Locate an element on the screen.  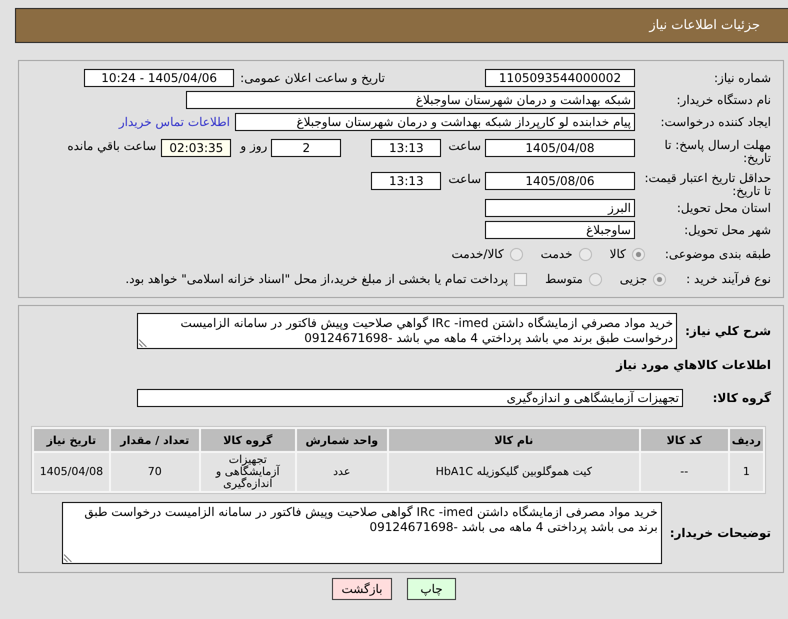
field-label: مهلت ارسال پاسخ: تا تاریخ: is located at coordinates (717, 152).